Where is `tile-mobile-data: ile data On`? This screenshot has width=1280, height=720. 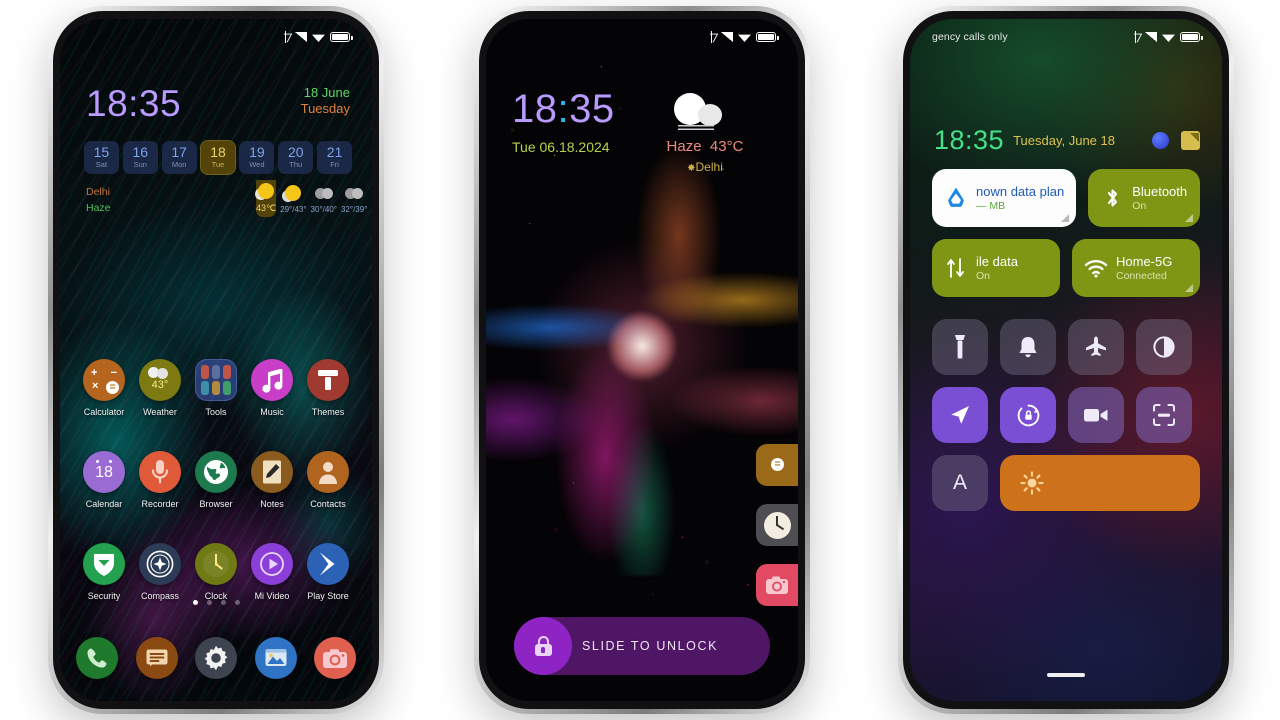
tile-mobile-data: ile data On is located at coordinates (996, 268).